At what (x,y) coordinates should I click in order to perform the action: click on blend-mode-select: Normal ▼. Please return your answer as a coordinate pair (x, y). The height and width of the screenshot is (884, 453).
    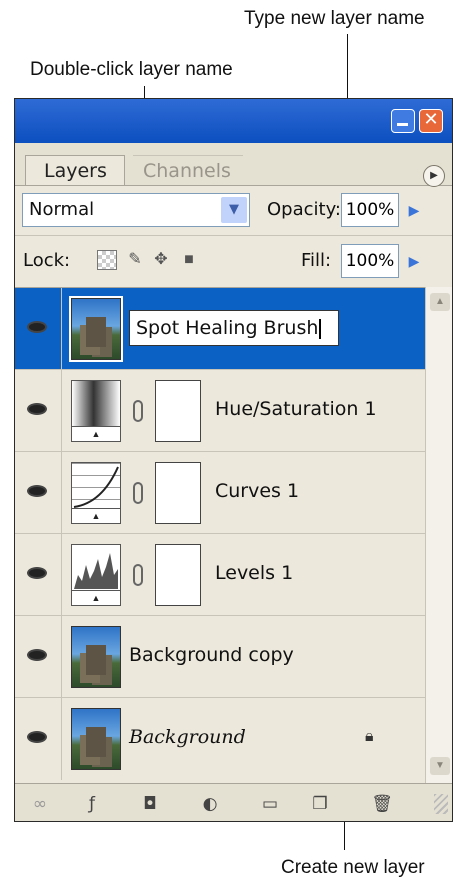
    Looking at the image, I should click on (136, 210).